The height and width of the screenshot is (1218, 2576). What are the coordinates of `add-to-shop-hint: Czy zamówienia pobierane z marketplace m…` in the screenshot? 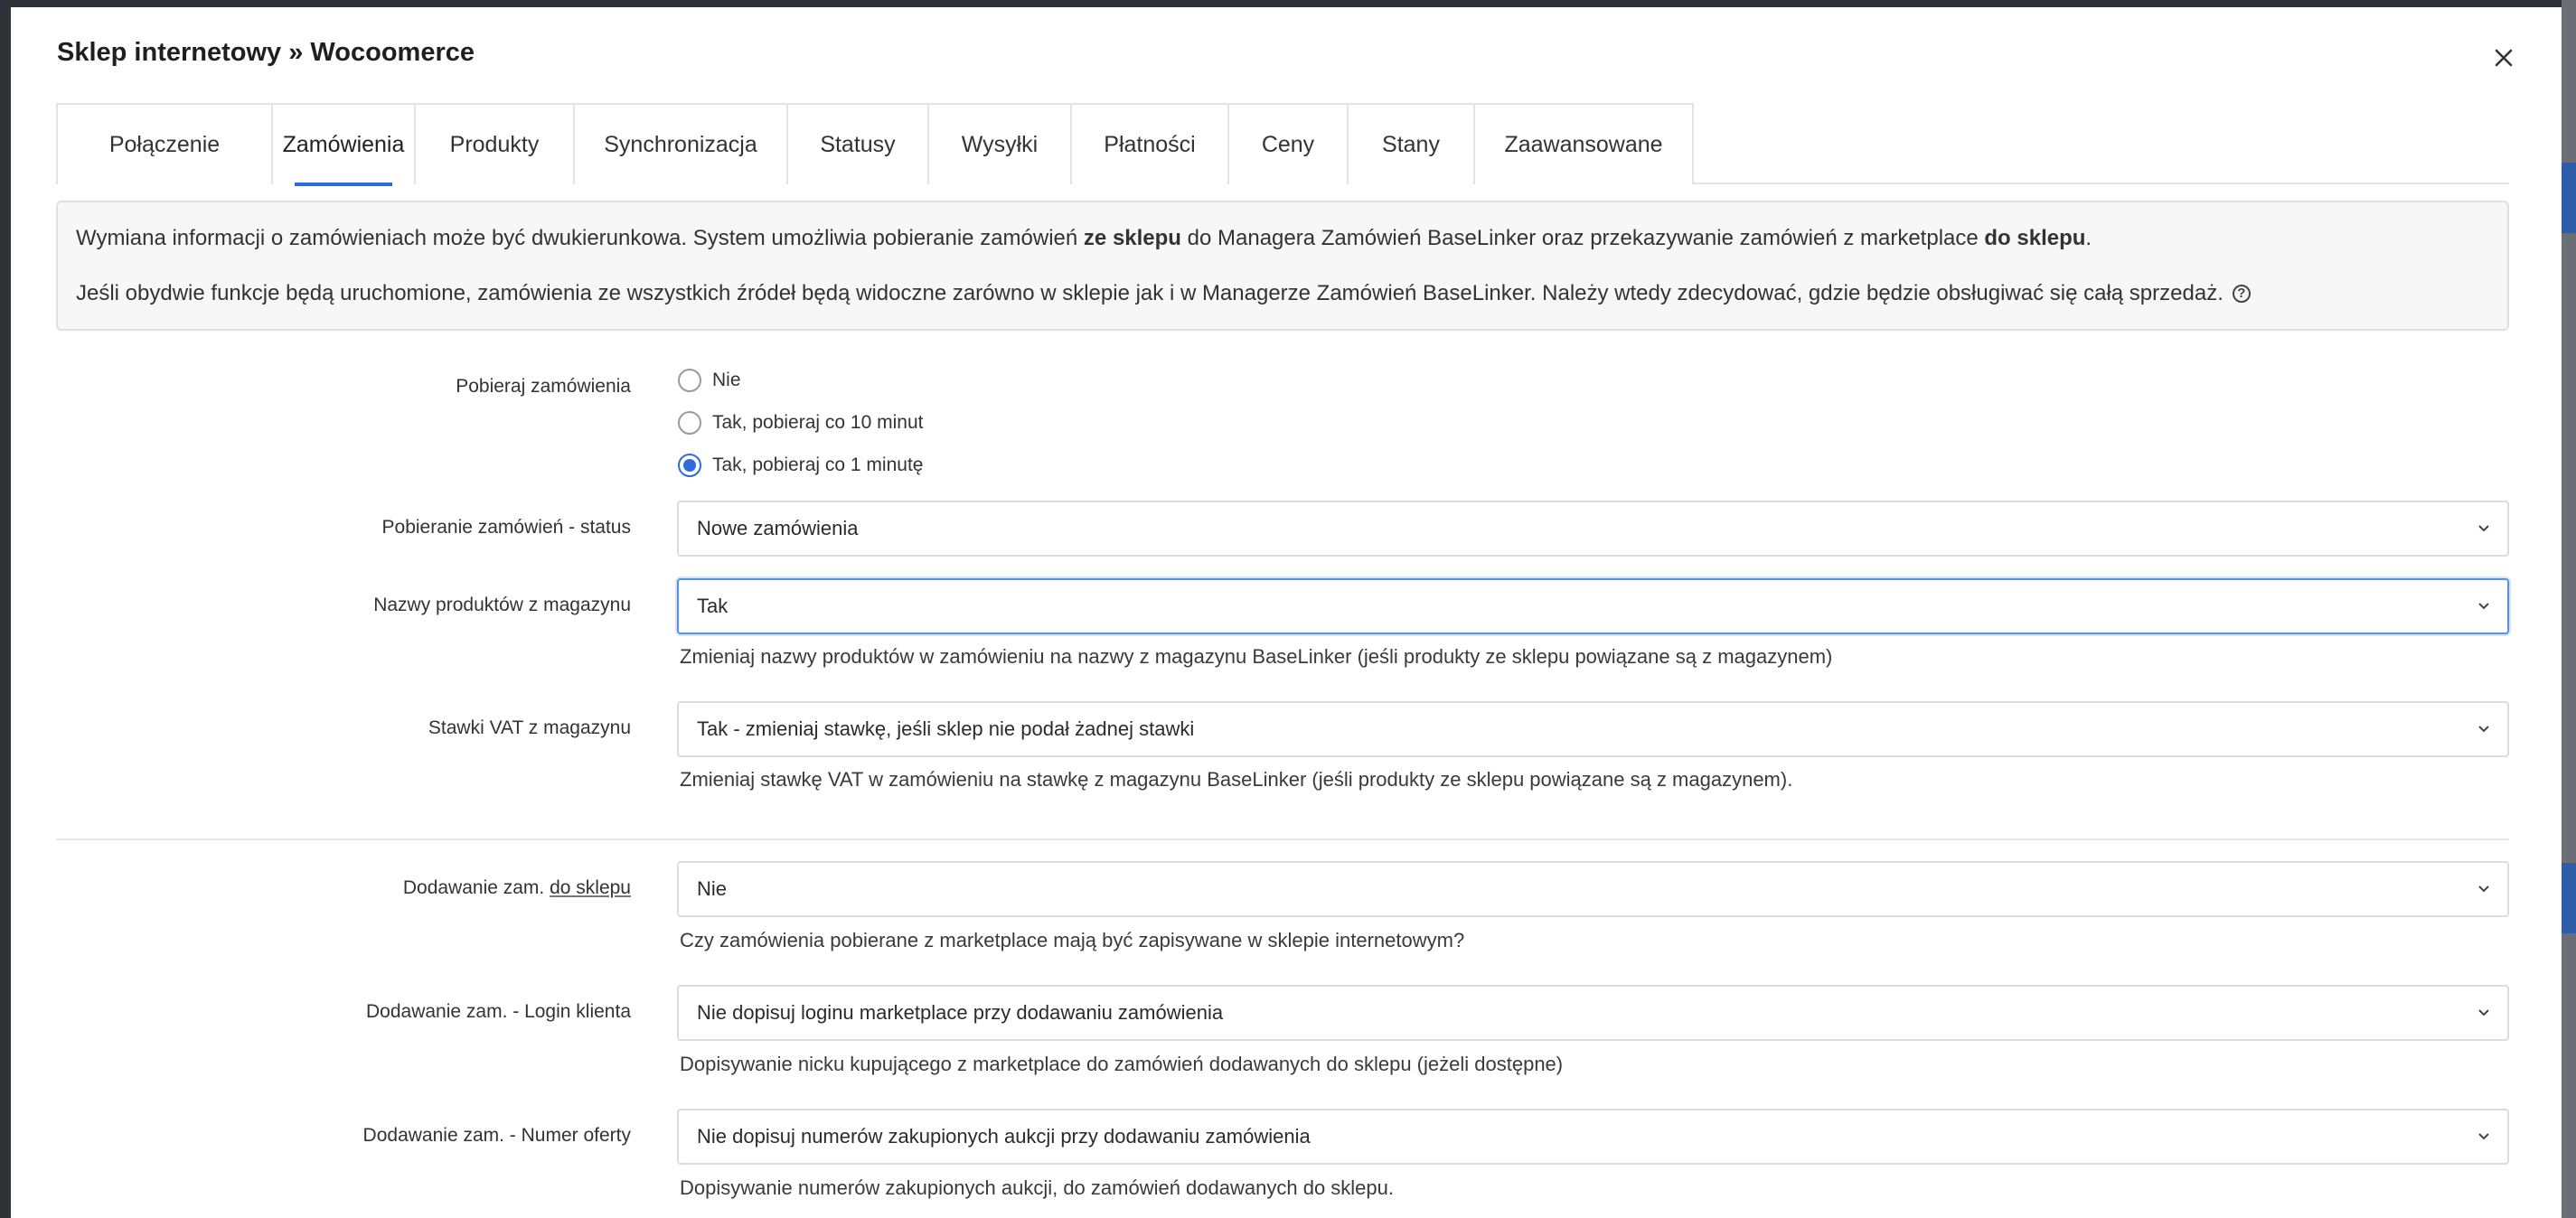 It's located at (1072, 940).